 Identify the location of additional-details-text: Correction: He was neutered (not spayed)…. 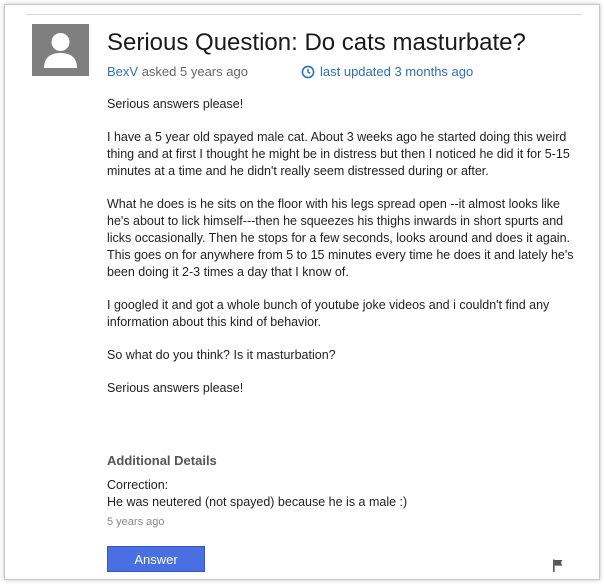
(342, 494).